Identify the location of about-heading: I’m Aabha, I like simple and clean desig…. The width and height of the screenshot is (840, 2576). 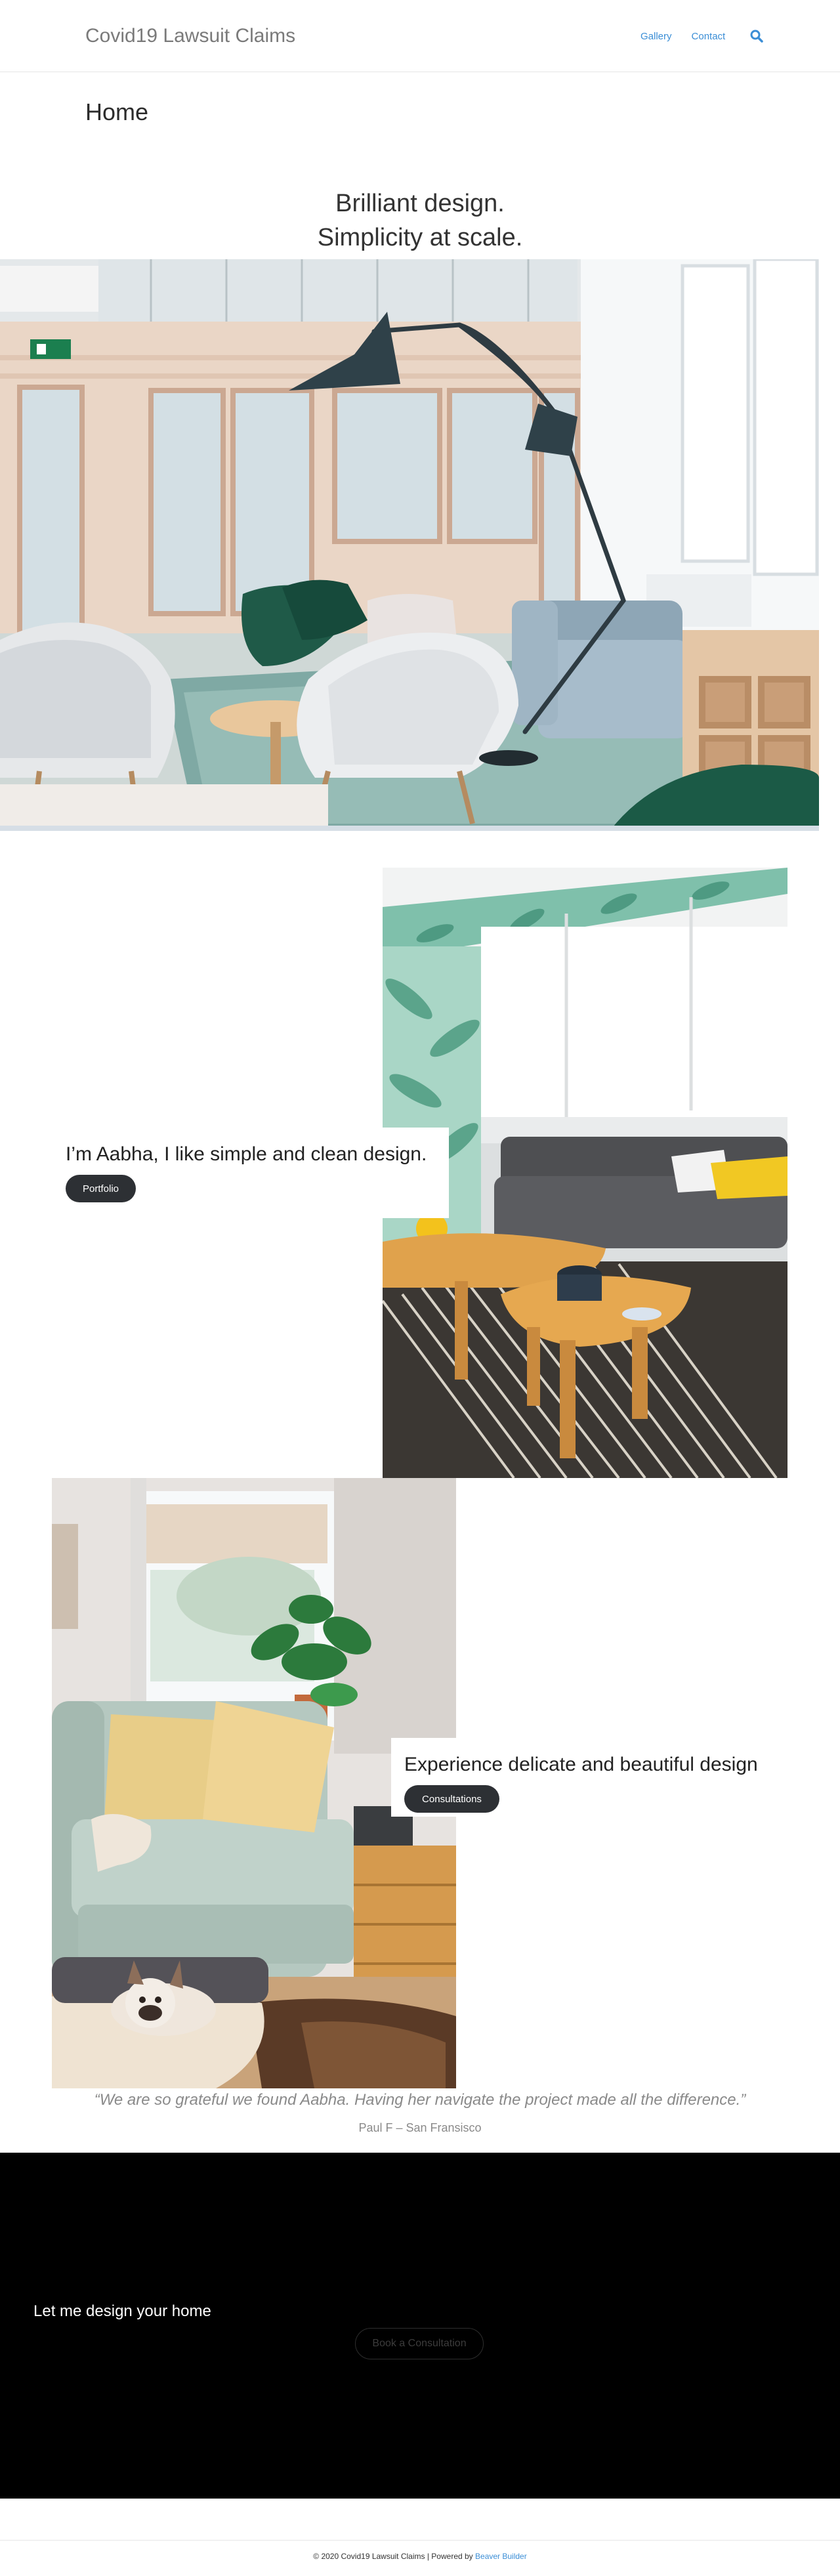
(246, 1154).